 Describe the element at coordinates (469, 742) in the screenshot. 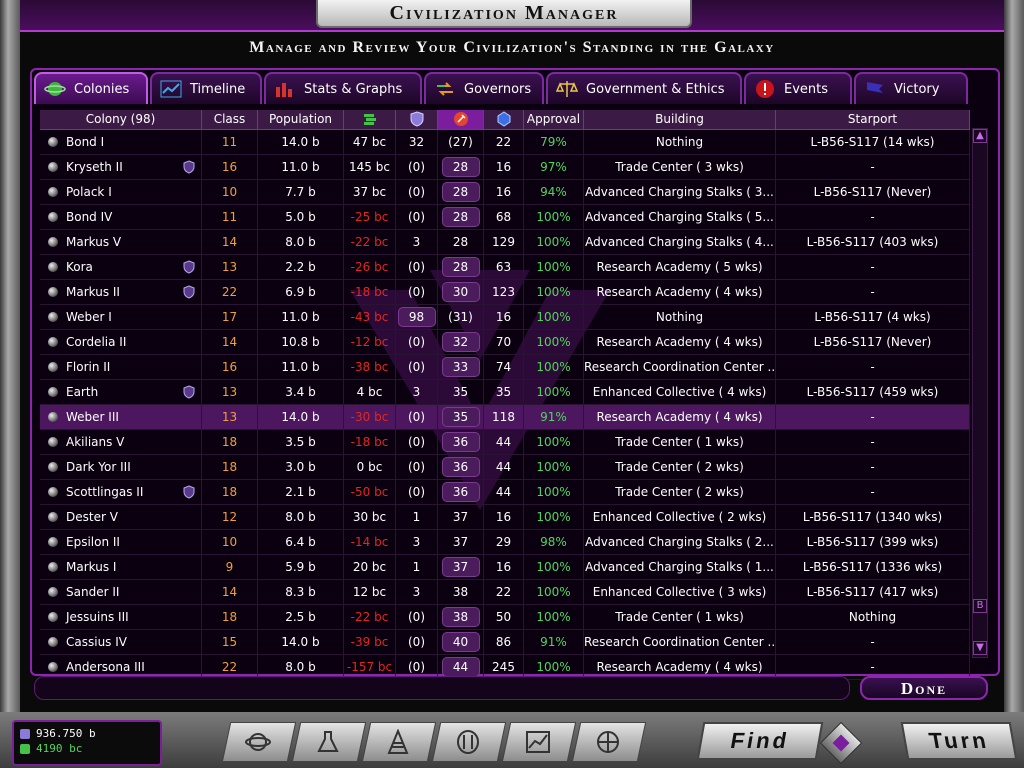

I see `races-button` at that location.